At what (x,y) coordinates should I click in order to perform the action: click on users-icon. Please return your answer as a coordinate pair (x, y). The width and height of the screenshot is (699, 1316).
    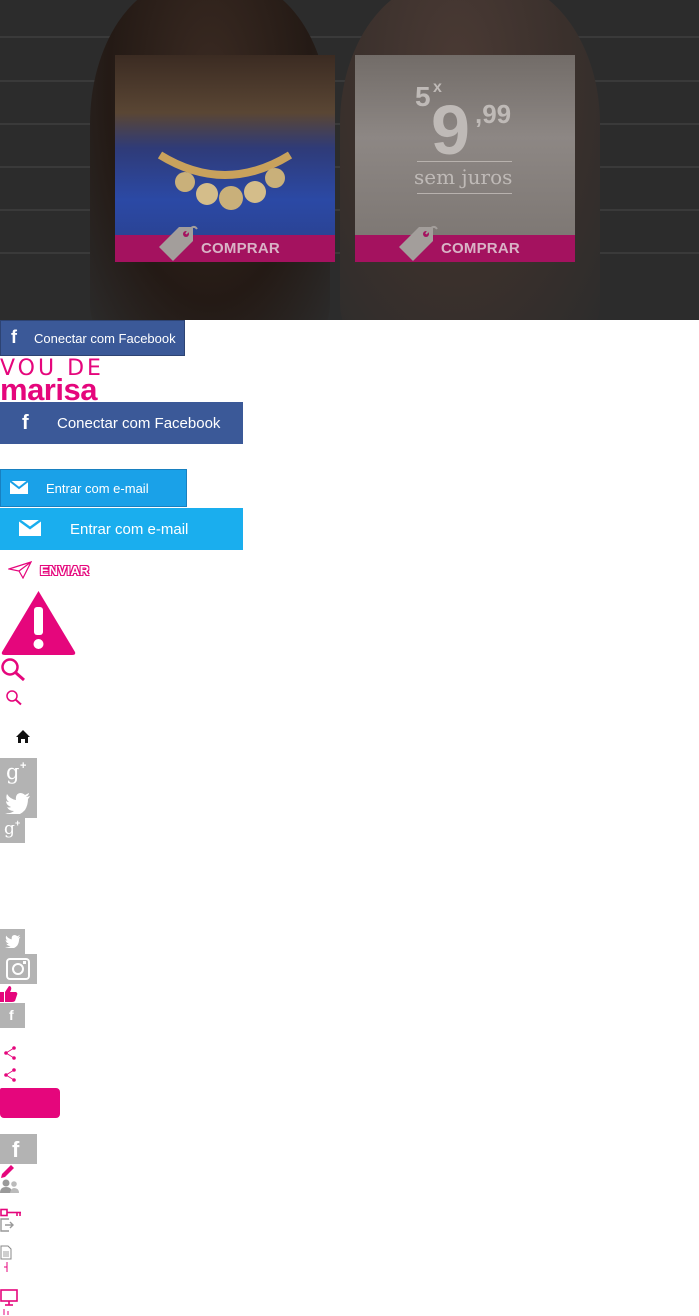
    Looking at the image, I should click on (10, 1186).